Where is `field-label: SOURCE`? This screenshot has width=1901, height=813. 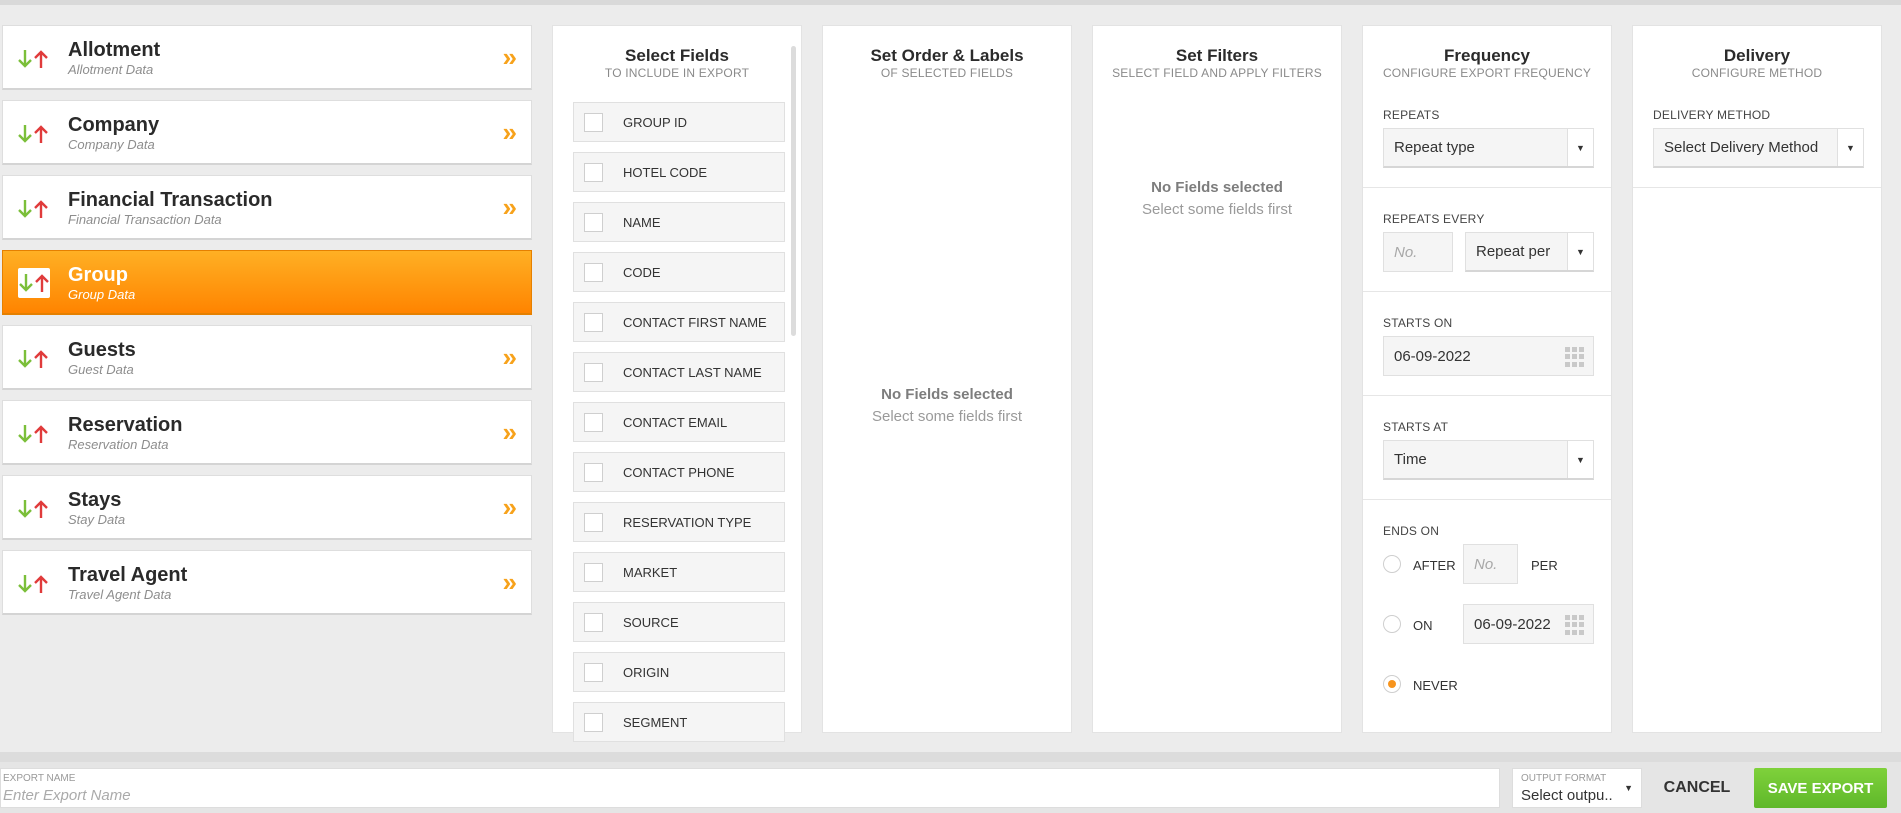 field-label: SOURCE is located at coordinates (651, 622).